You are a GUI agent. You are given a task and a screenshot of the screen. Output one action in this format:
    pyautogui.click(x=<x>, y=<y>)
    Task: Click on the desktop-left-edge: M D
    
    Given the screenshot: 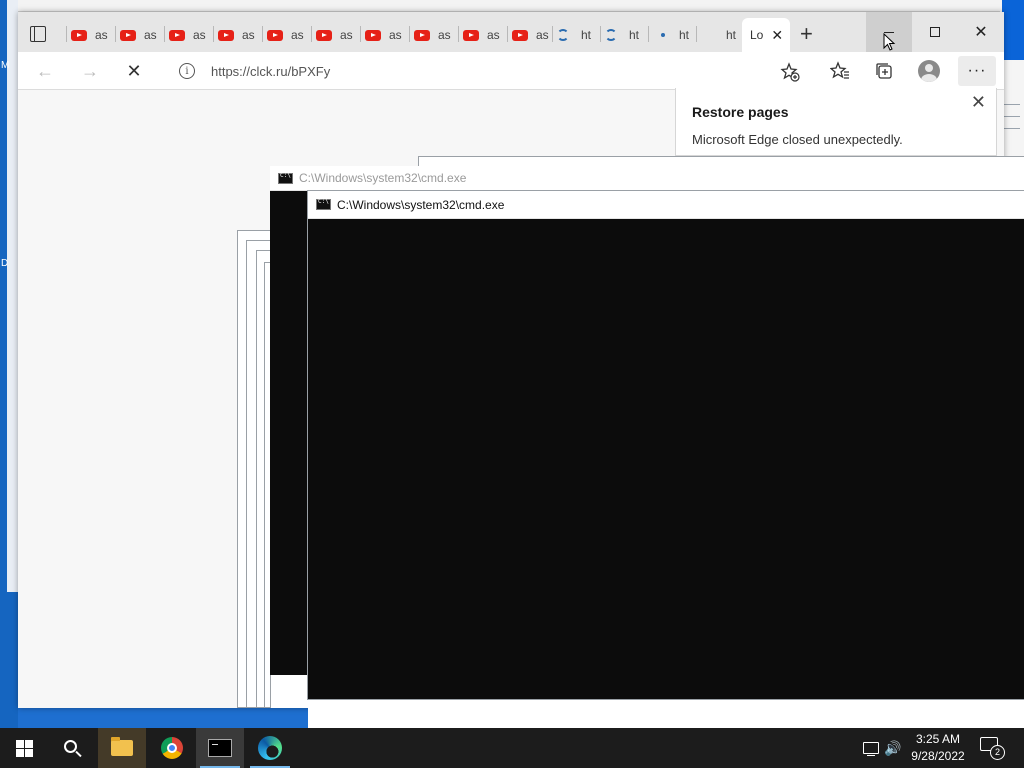 What is the action you would take?
    pyautogui.click(x=9, y=364)
    